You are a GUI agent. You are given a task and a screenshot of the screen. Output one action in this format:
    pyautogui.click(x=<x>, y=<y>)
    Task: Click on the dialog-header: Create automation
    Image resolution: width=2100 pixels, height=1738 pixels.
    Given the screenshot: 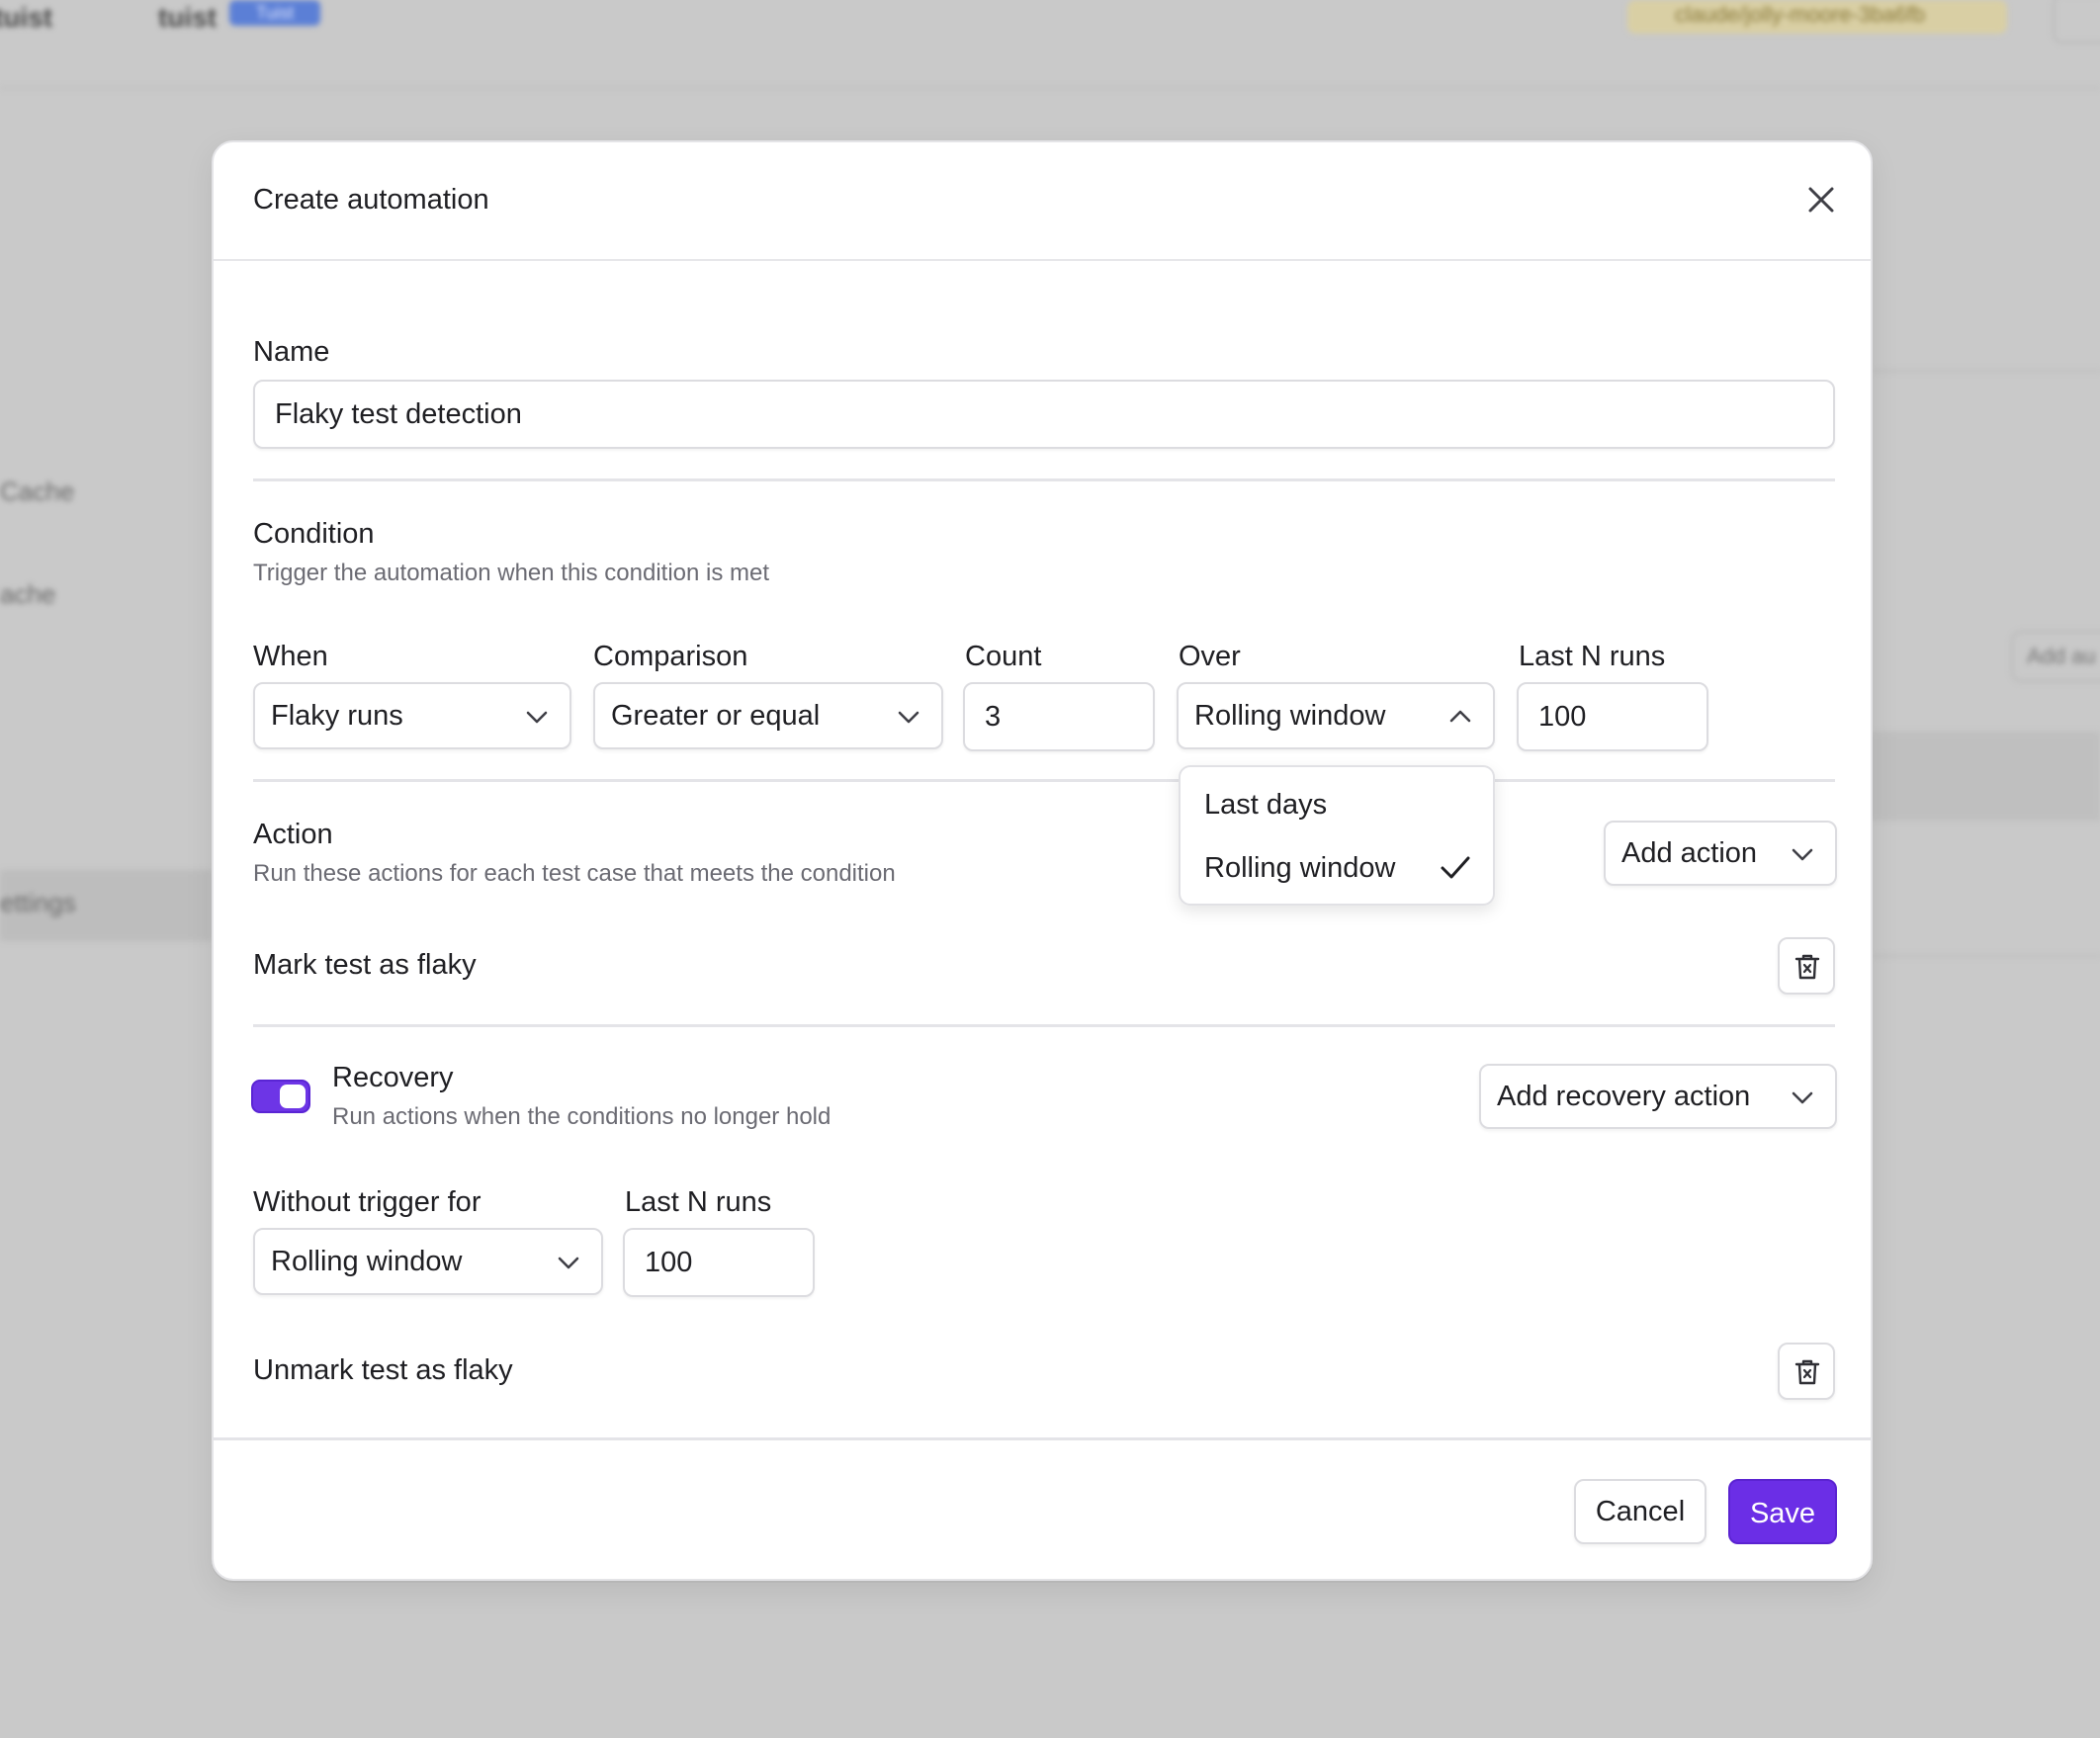 What is the action you would take?
    pyautogui.click(x=1042, y=201)
    